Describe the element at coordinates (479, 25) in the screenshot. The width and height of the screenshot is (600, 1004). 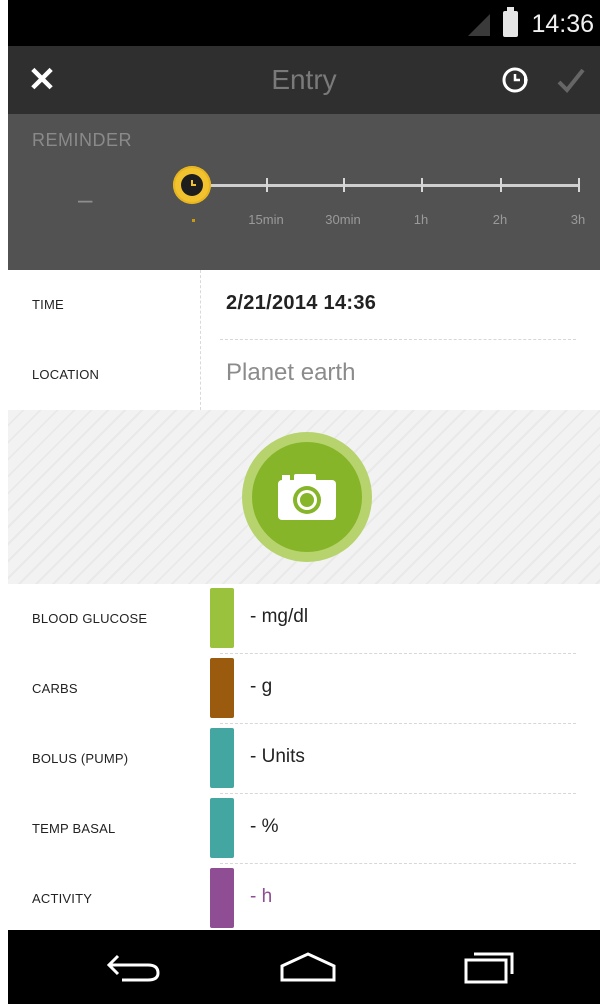
I see `signal-icon` at that location.